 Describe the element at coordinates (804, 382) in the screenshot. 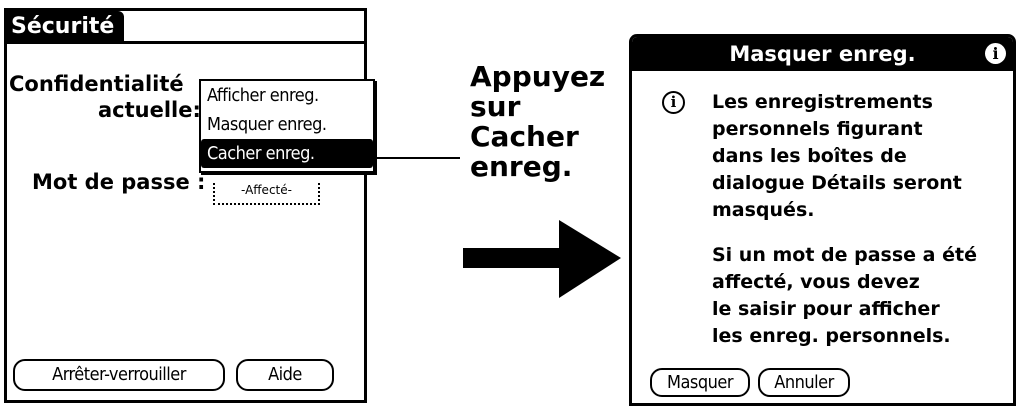

I see `cancel-button: Annuler` at that location.